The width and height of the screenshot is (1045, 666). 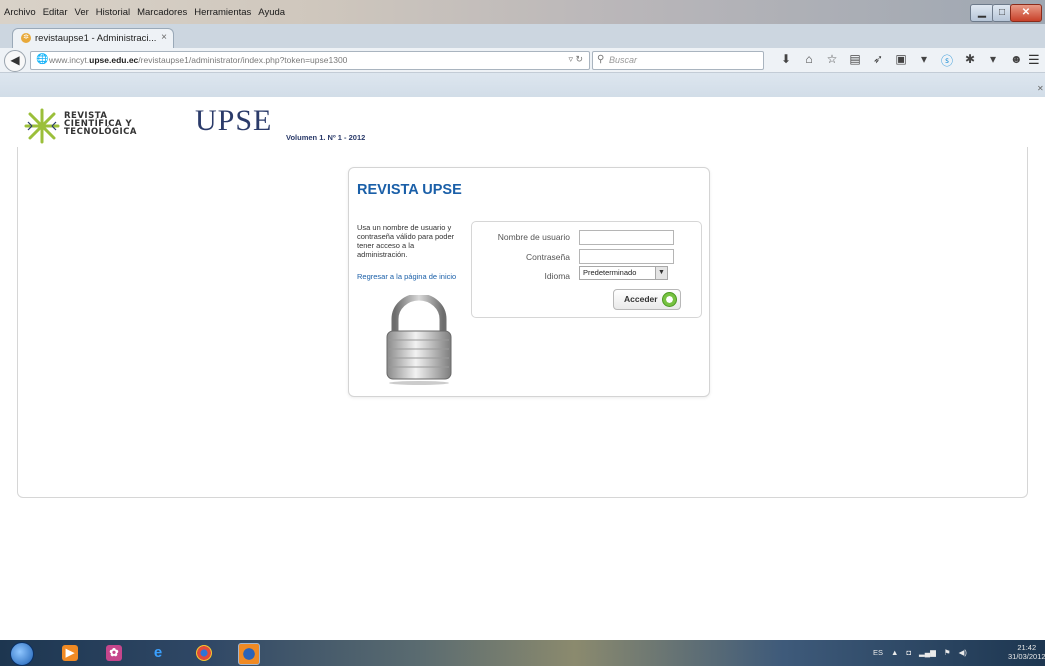 What do you see at coordinates (963, 652) in the screenshot?
I see `volume-icon: ◀)` at bounding box center [963, 652].